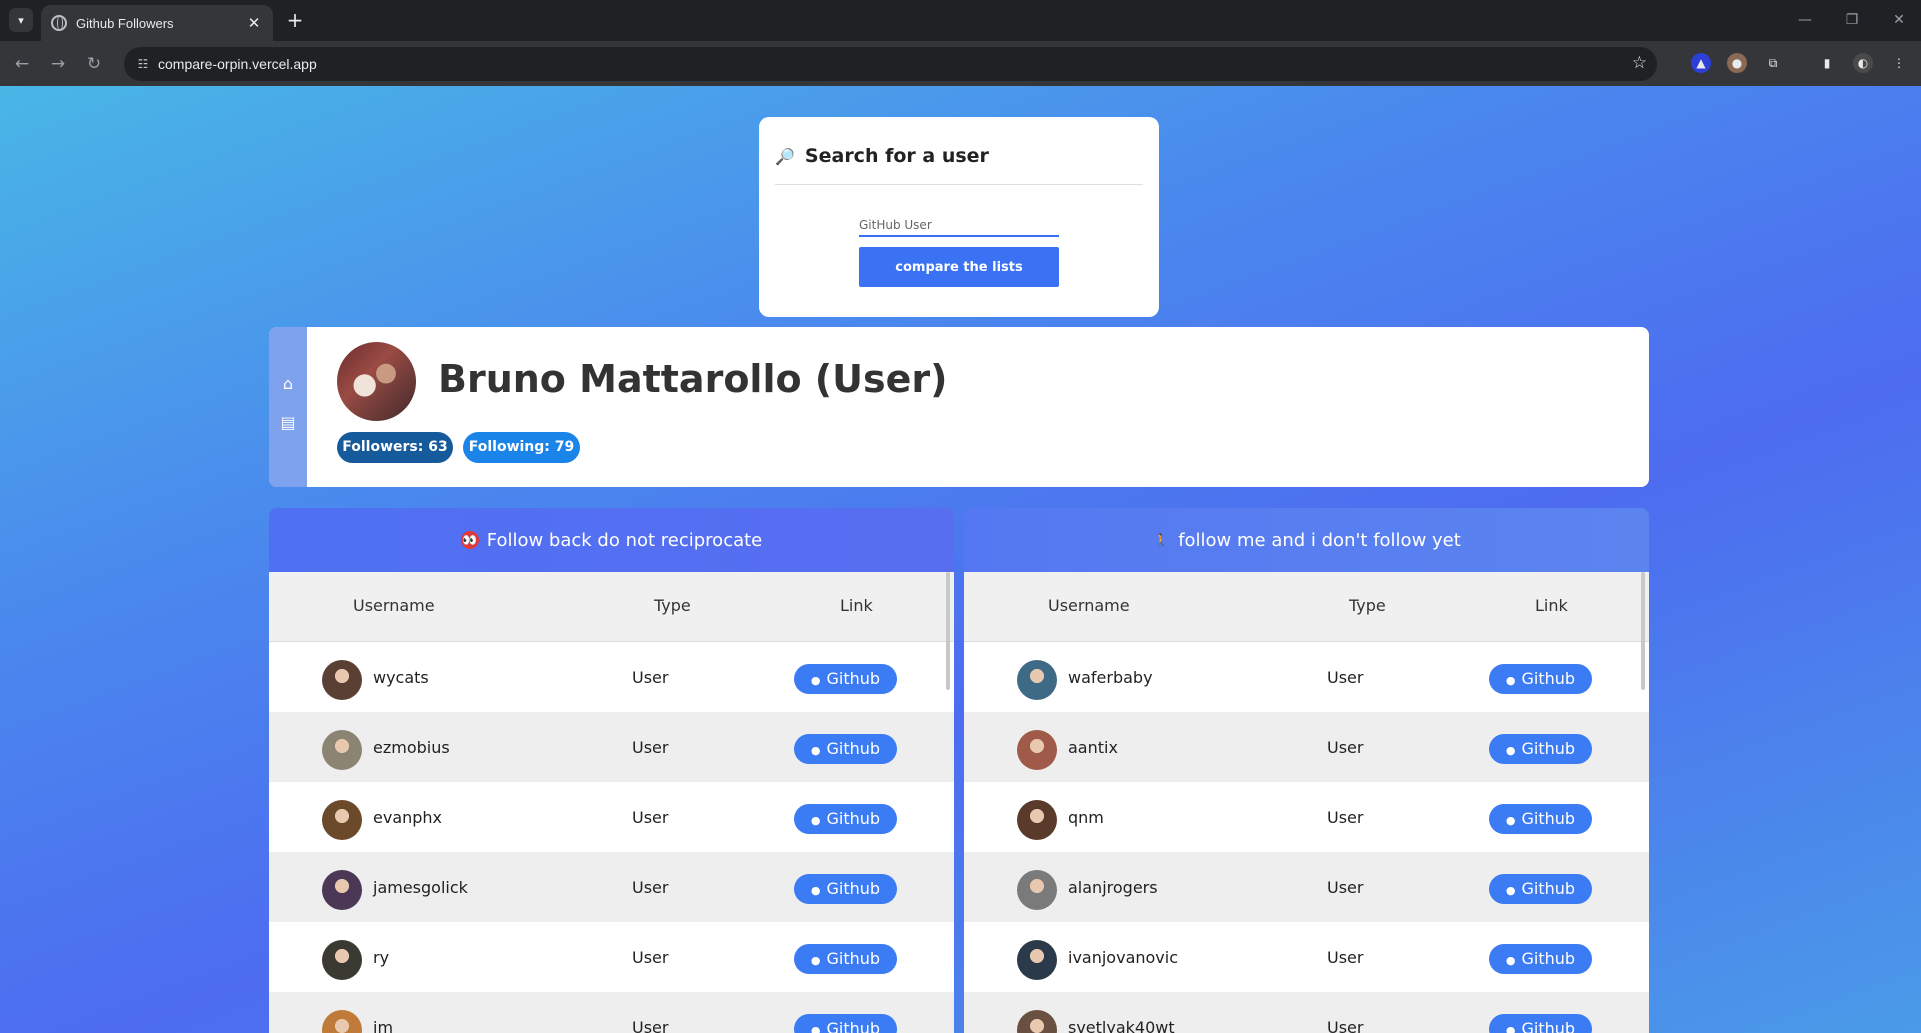 This screenshot has width=1921, height=1033. Describe the element at coordinates (693, 379) in the screenshot. I see `profile-name: Bruno Mattarollo (User)` at that location.